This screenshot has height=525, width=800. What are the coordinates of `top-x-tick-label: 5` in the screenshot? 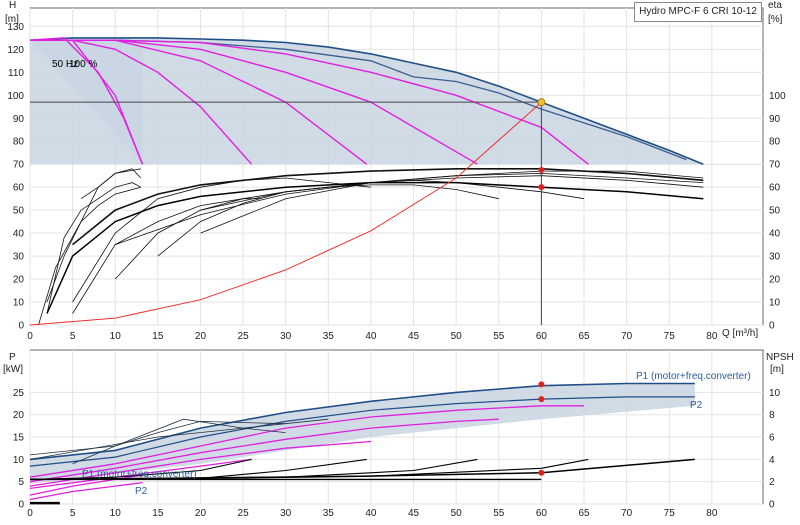 It's located at (73, 336).